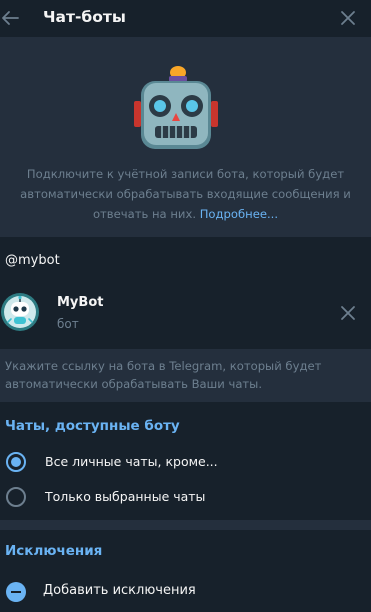  What do you see at coordinates (185, 571) in the screenshot?
I see `exceptions-section: Исключения Добавить исключения` at bounding box center [185, 571].